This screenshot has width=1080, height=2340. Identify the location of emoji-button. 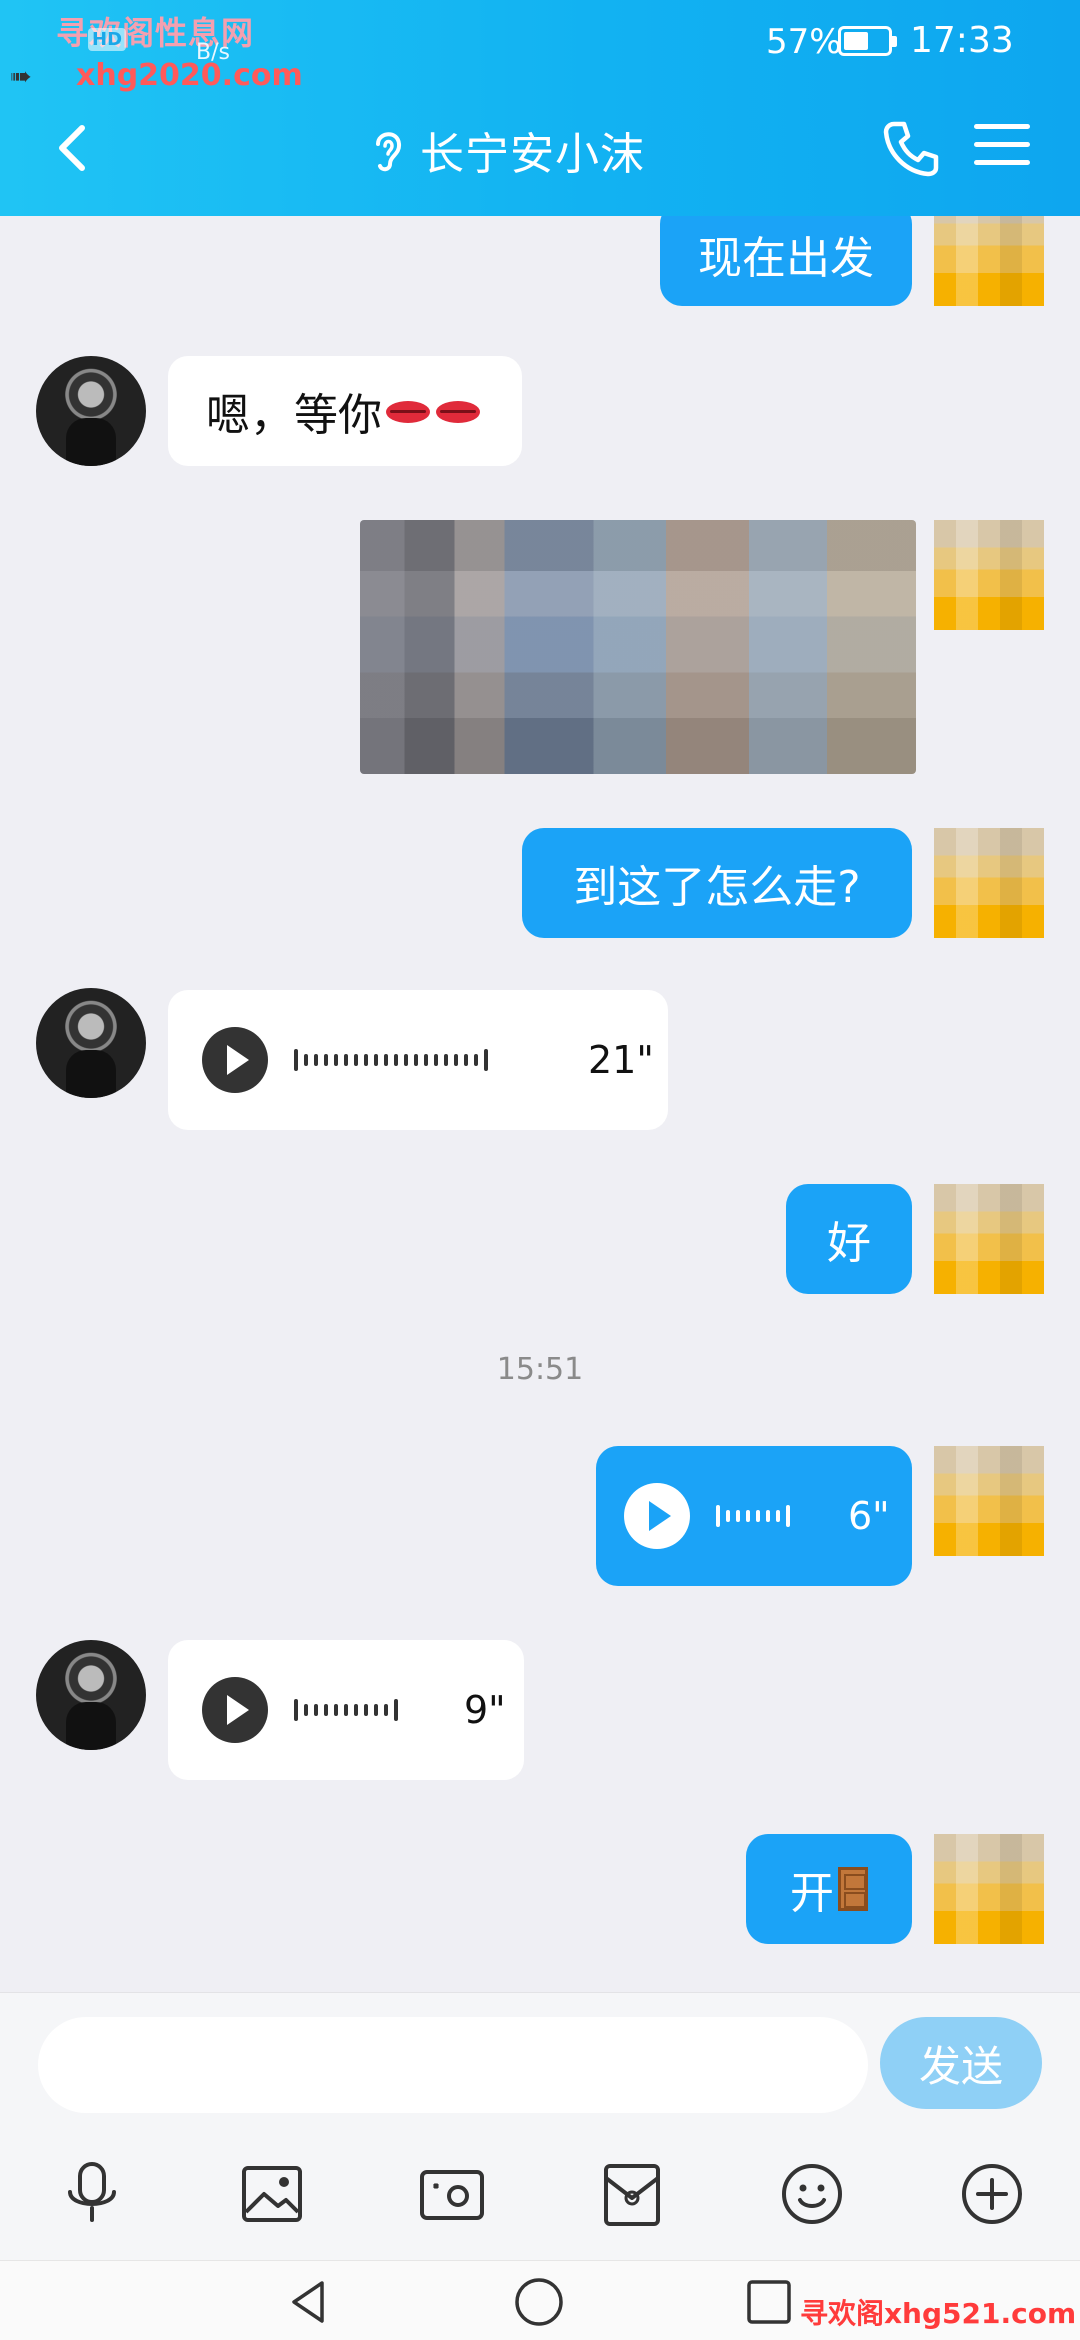
(812, 2194).